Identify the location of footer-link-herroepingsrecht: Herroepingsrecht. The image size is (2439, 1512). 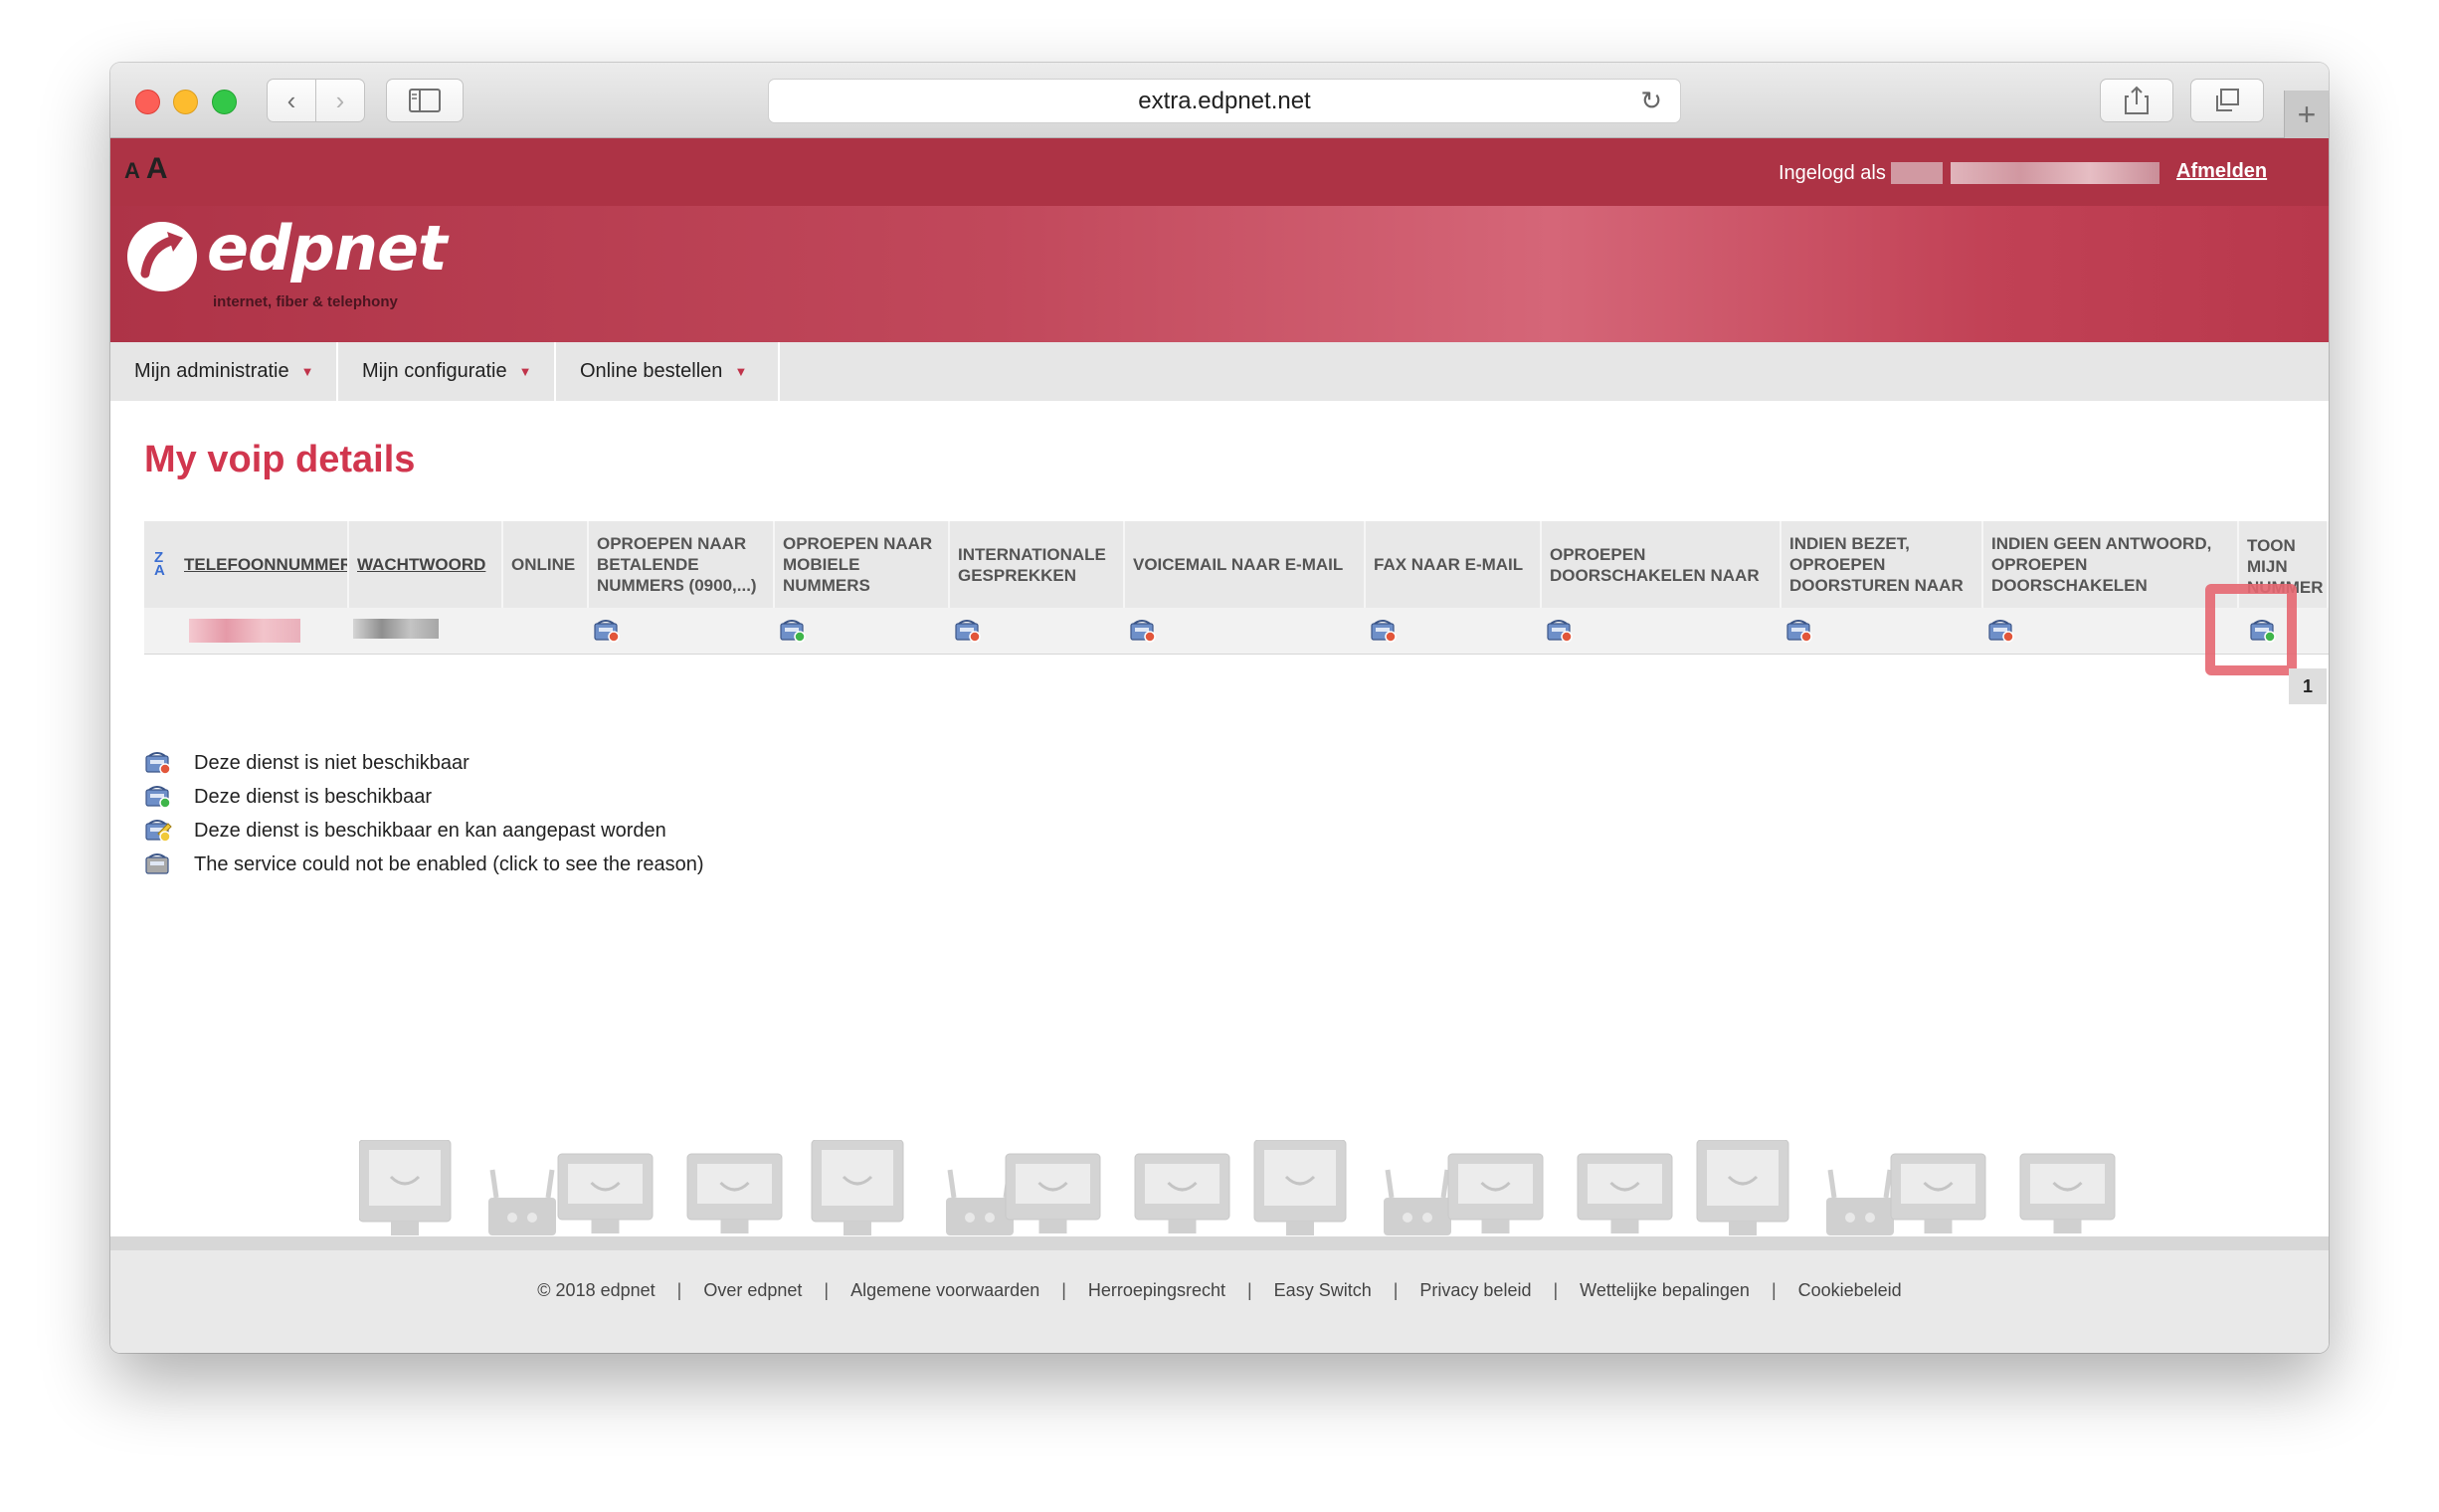
(1156, 1290).